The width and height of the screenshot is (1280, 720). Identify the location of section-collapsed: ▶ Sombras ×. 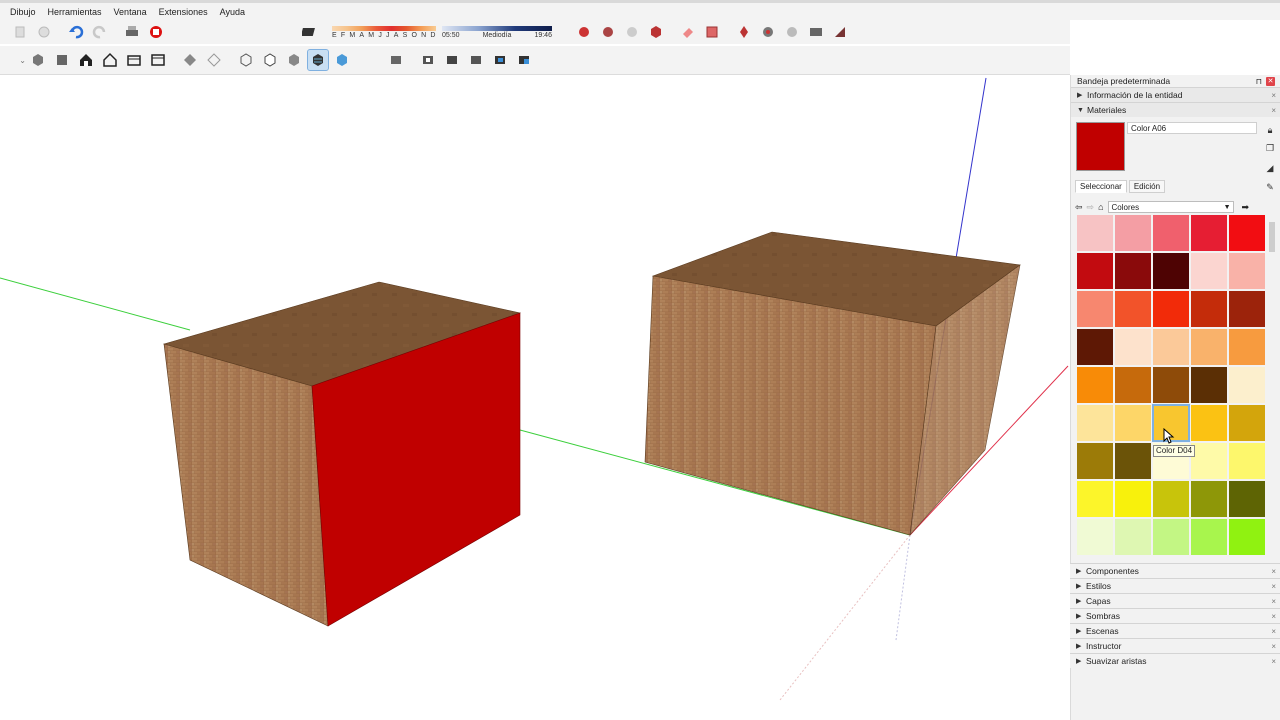
(1175, 615).